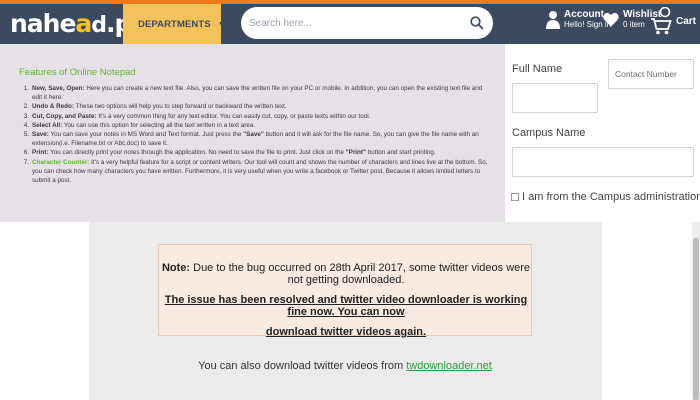 Image resolution: width=700 pixels, height=400 pixels. I want to click on campus-admin-option: I am from the Campus administration team, so click(605, 197).